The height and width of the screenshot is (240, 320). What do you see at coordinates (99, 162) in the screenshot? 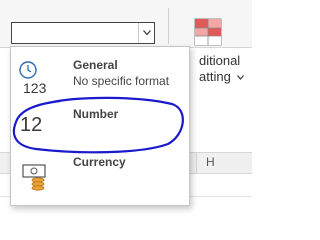
I see `menu-item-currency-title: Currency` at bounding box center [99, 162].